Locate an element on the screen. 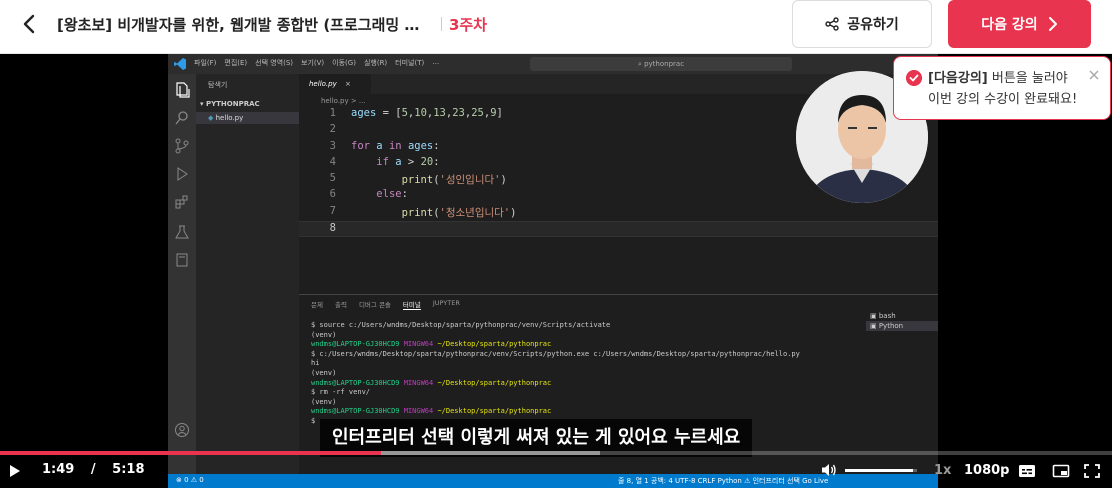 This screenshot has width=1112, height=501. code-text: print('성인입니다') is located at coordinates (429, 179).